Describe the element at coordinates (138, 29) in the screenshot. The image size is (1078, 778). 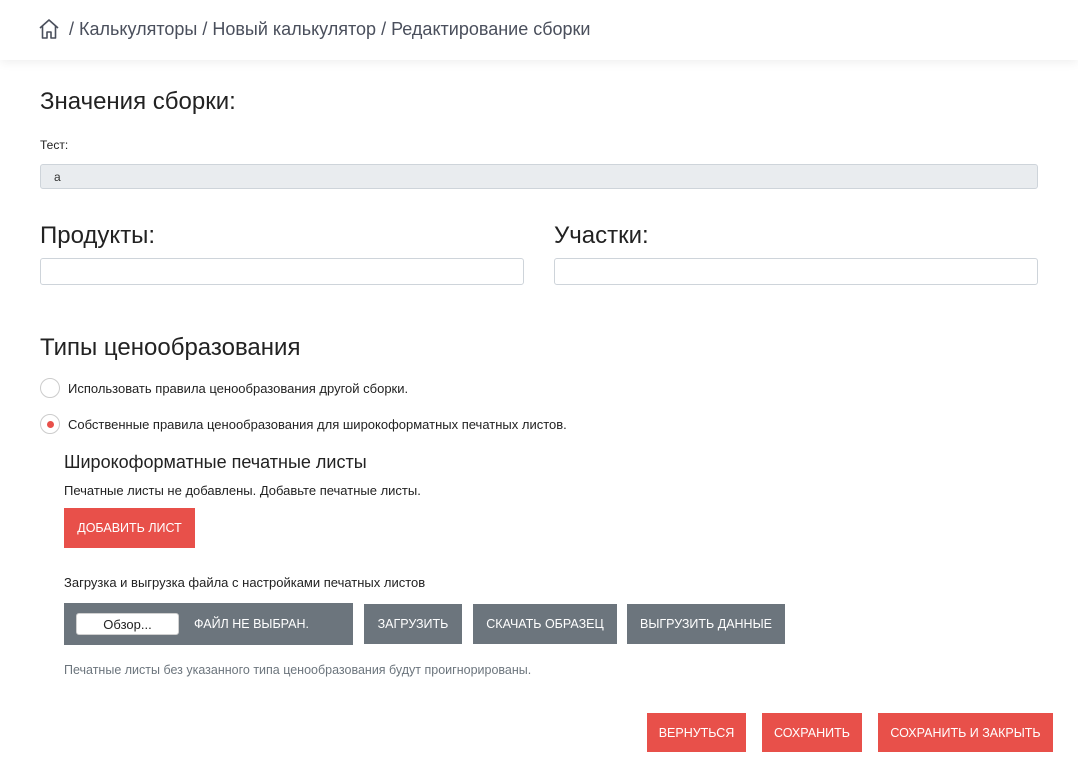
I see `breadcrumb-calculators: Калькуляторы` at that location.